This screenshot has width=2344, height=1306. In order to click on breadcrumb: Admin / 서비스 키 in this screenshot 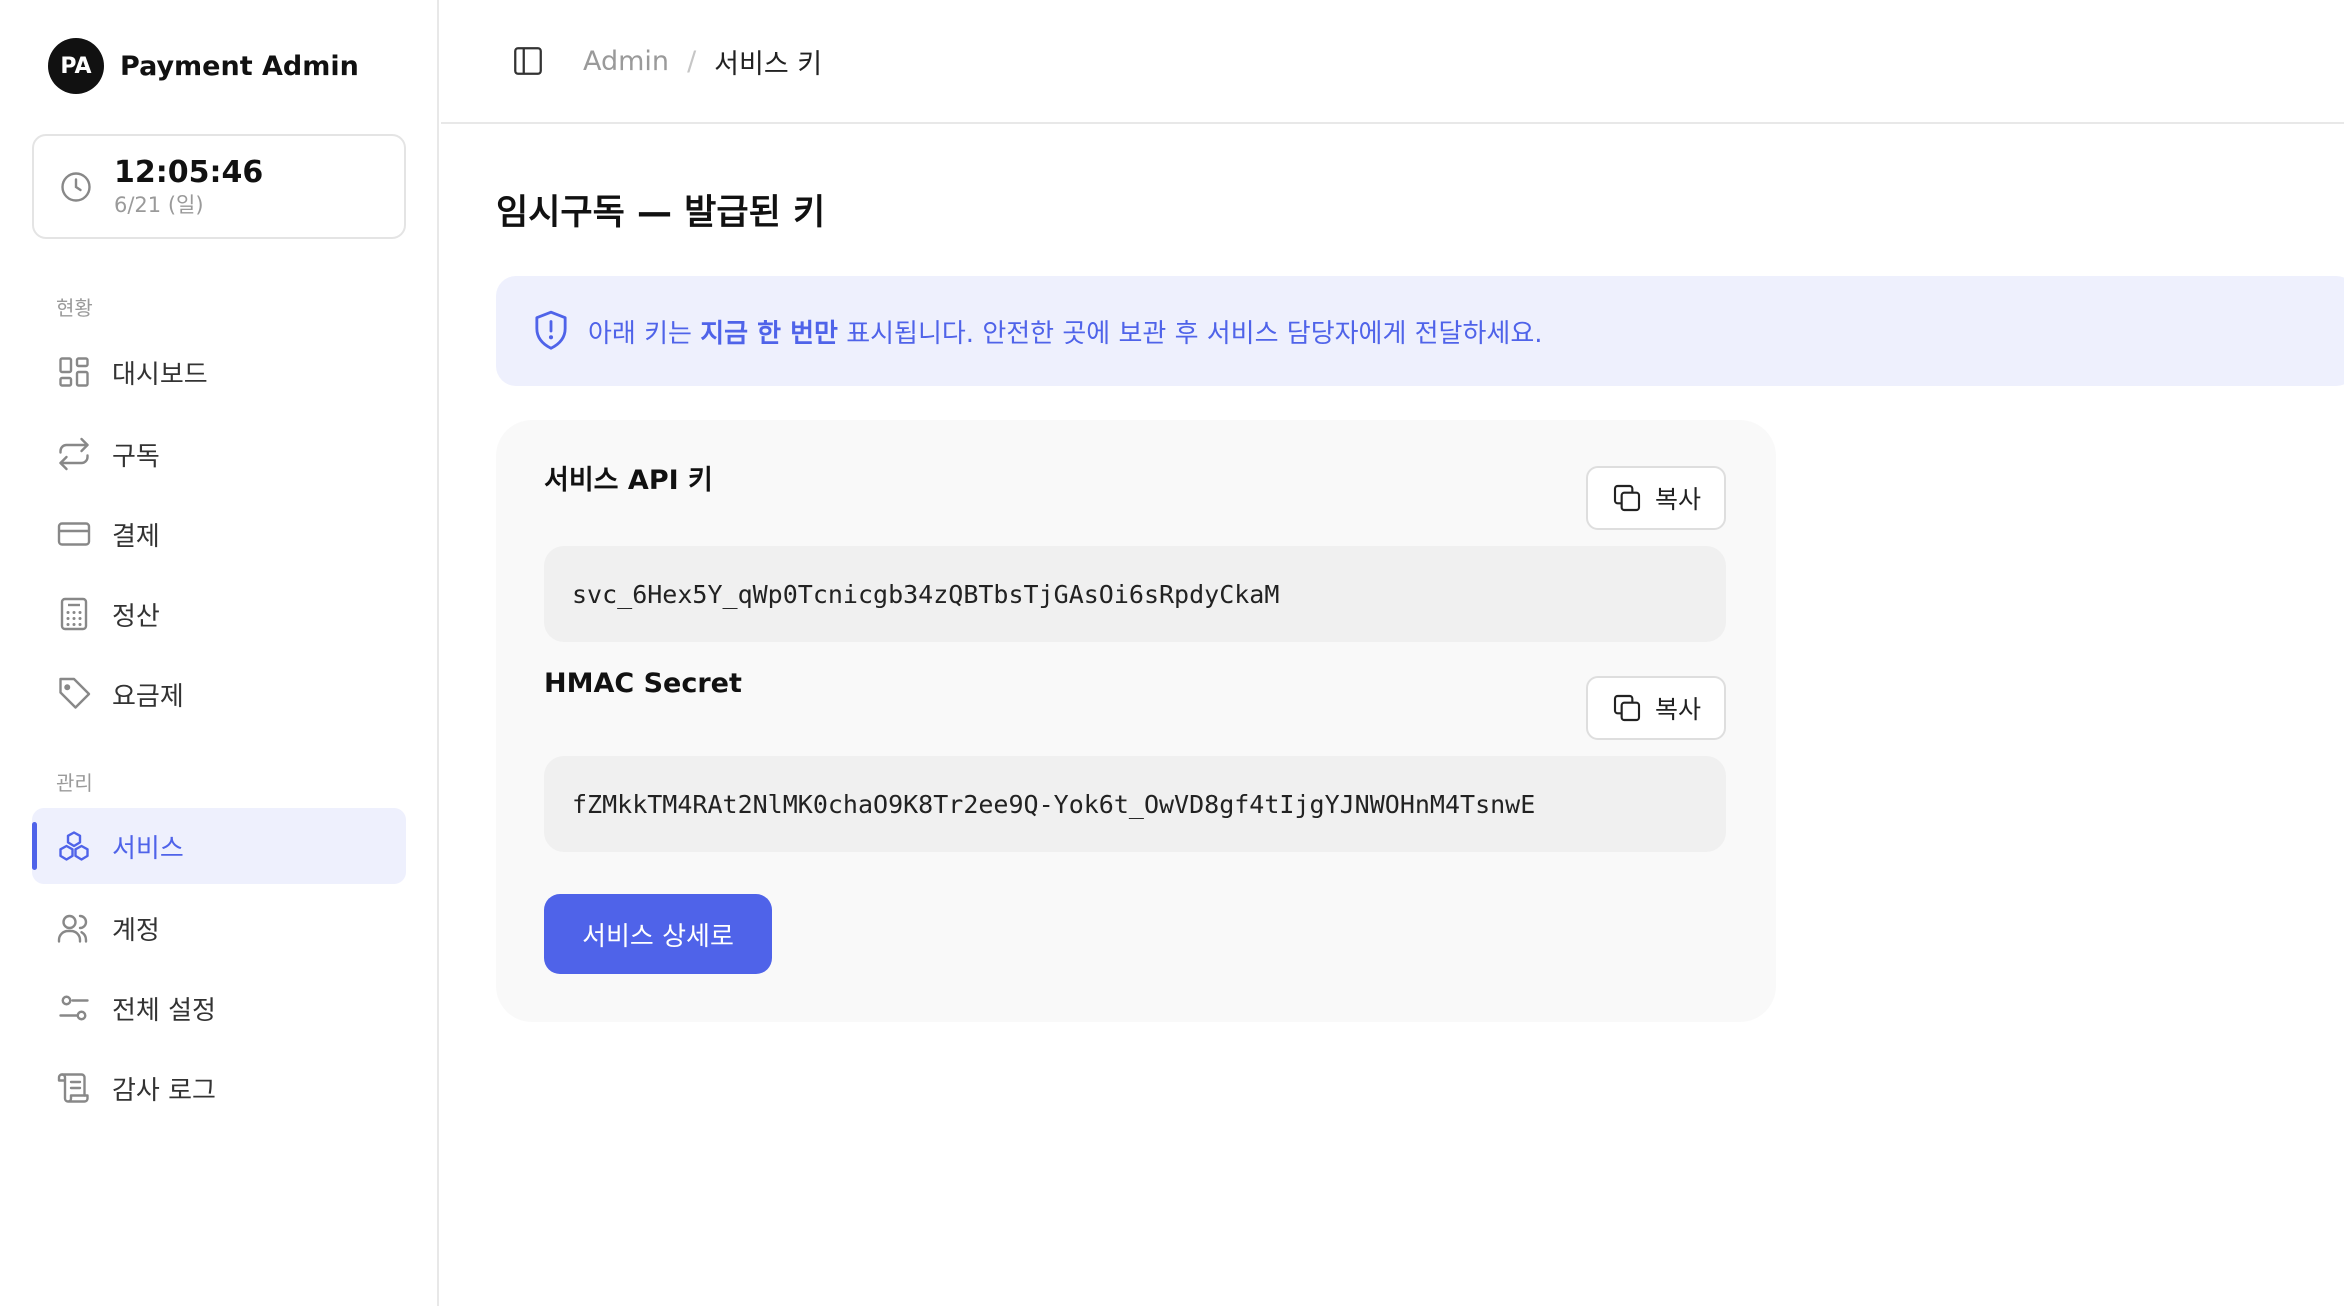, I will do `click(702, 61)`.